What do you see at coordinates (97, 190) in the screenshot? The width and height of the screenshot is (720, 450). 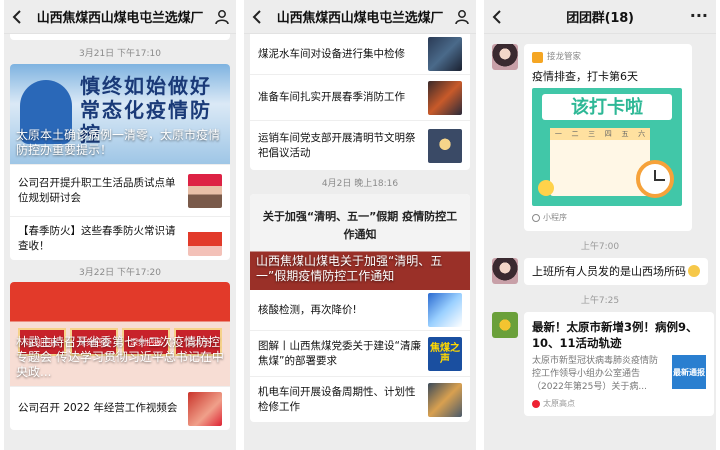 I see `list-item-title: 公司召开提升职工生活品质试点单位规划研讨会` at bounding box center [97, 190].